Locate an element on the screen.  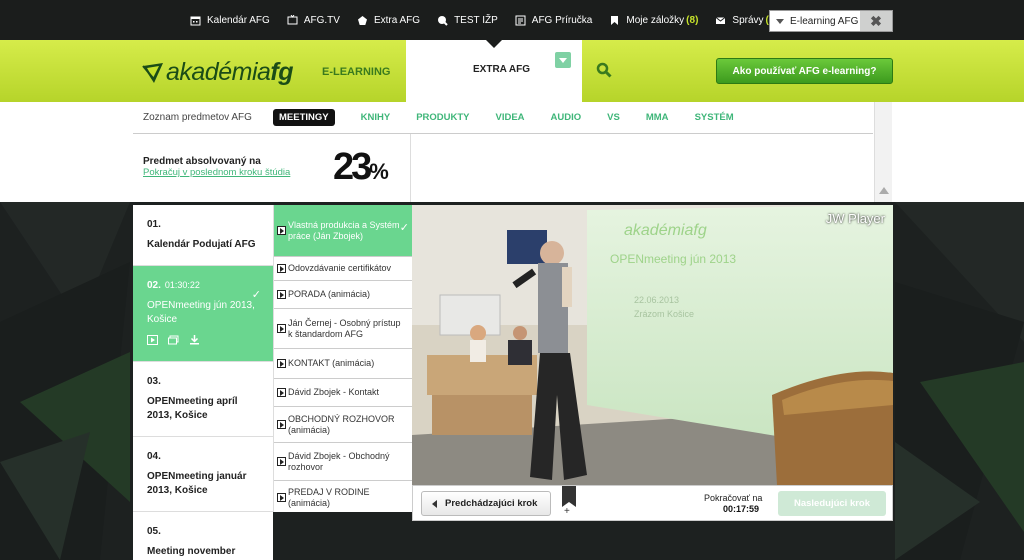
progress-number: 23 is located at coordinates (352, 167).